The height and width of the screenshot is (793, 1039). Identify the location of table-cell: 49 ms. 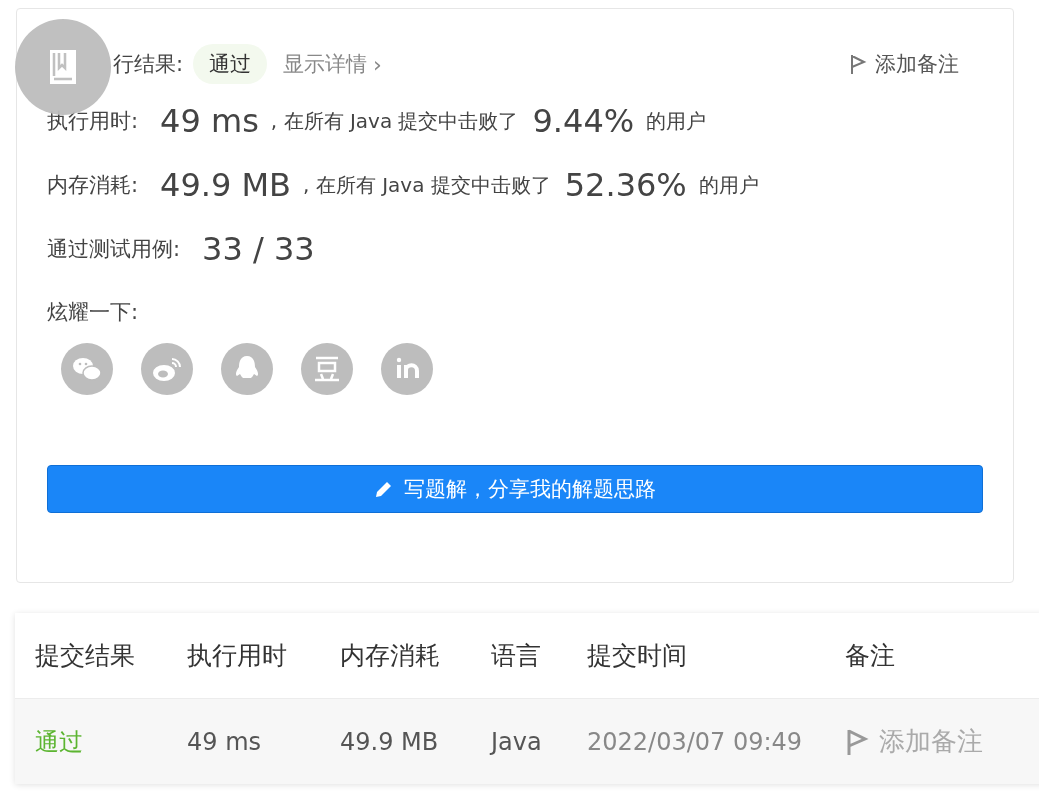
(224, 741).